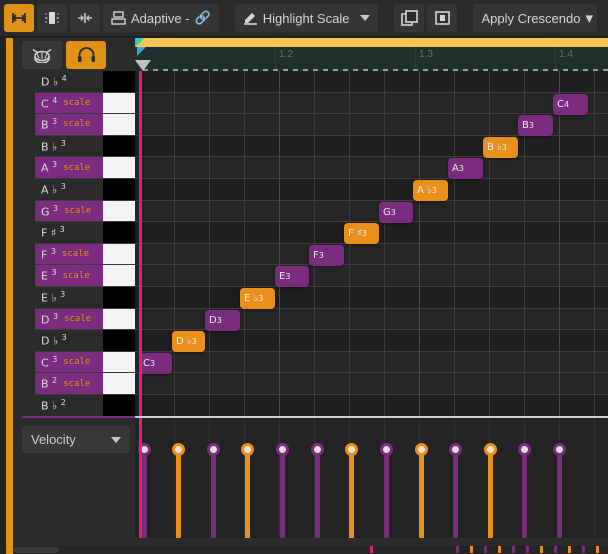 This screenshot has width=608, height=554. What do you see at coordinates (371, 54) in the screenshot?
I see `timeline-ruler: 1.2 1.3 1.4` at bounding box center [371, 54].